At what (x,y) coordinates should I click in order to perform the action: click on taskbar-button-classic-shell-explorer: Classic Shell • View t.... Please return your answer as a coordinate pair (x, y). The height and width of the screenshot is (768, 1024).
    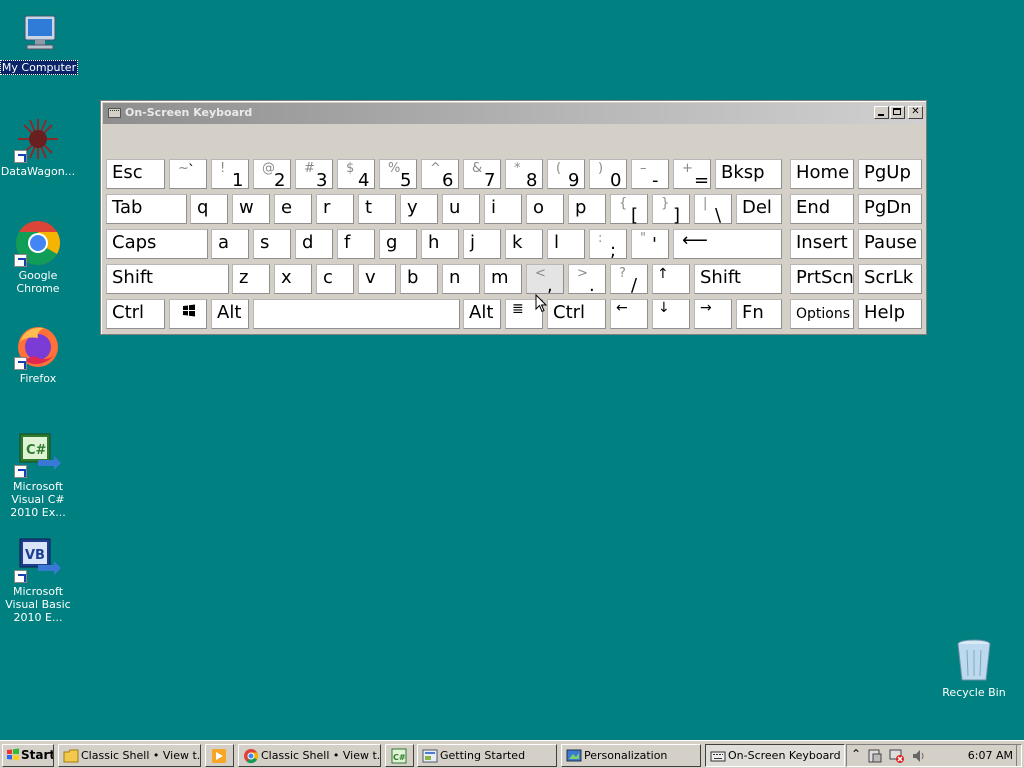
    Looking at the image, I should click on (129, 755).